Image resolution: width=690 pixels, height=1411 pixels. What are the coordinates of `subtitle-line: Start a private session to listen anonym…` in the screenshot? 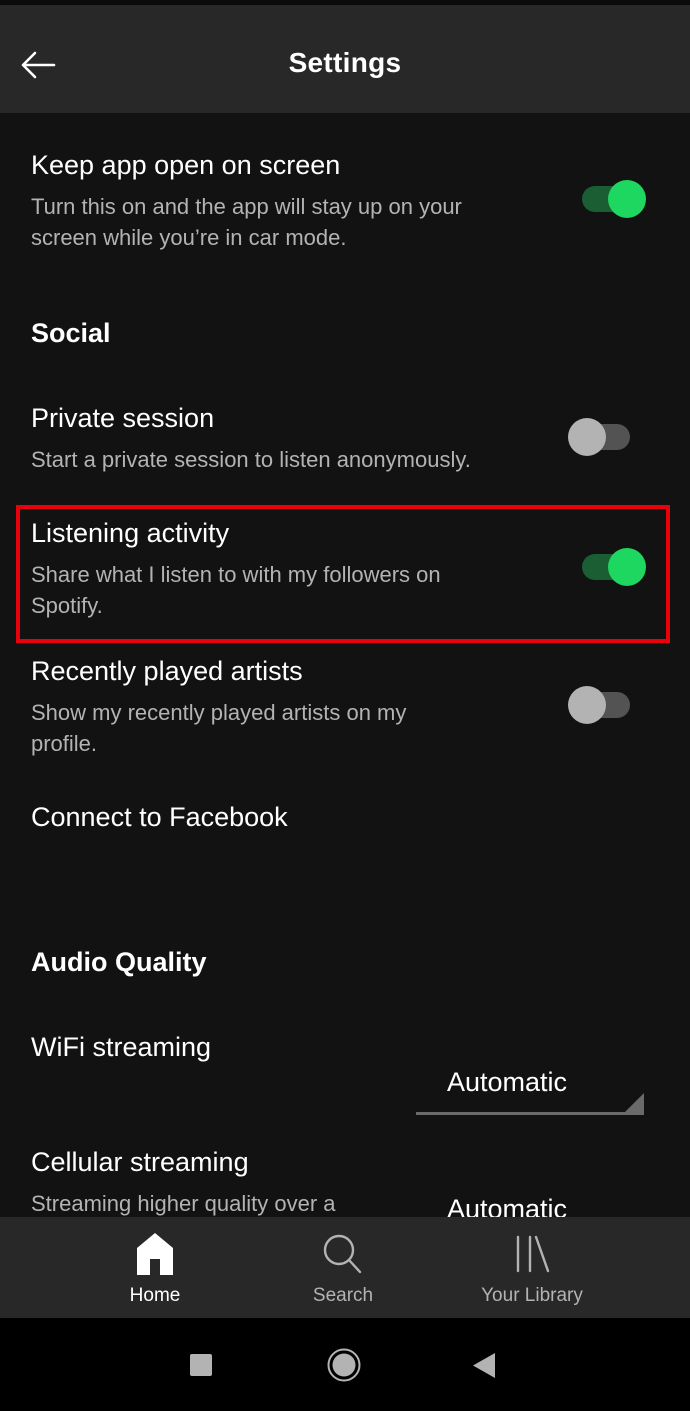 It's located at (251, 459).